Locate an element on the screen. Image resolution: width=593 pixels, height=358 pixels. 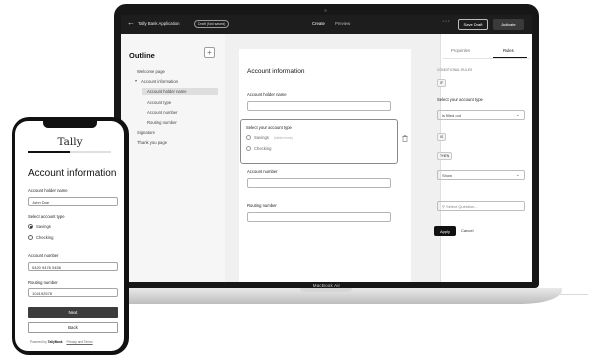
routing-number-input is located at coordinates (319, 217).